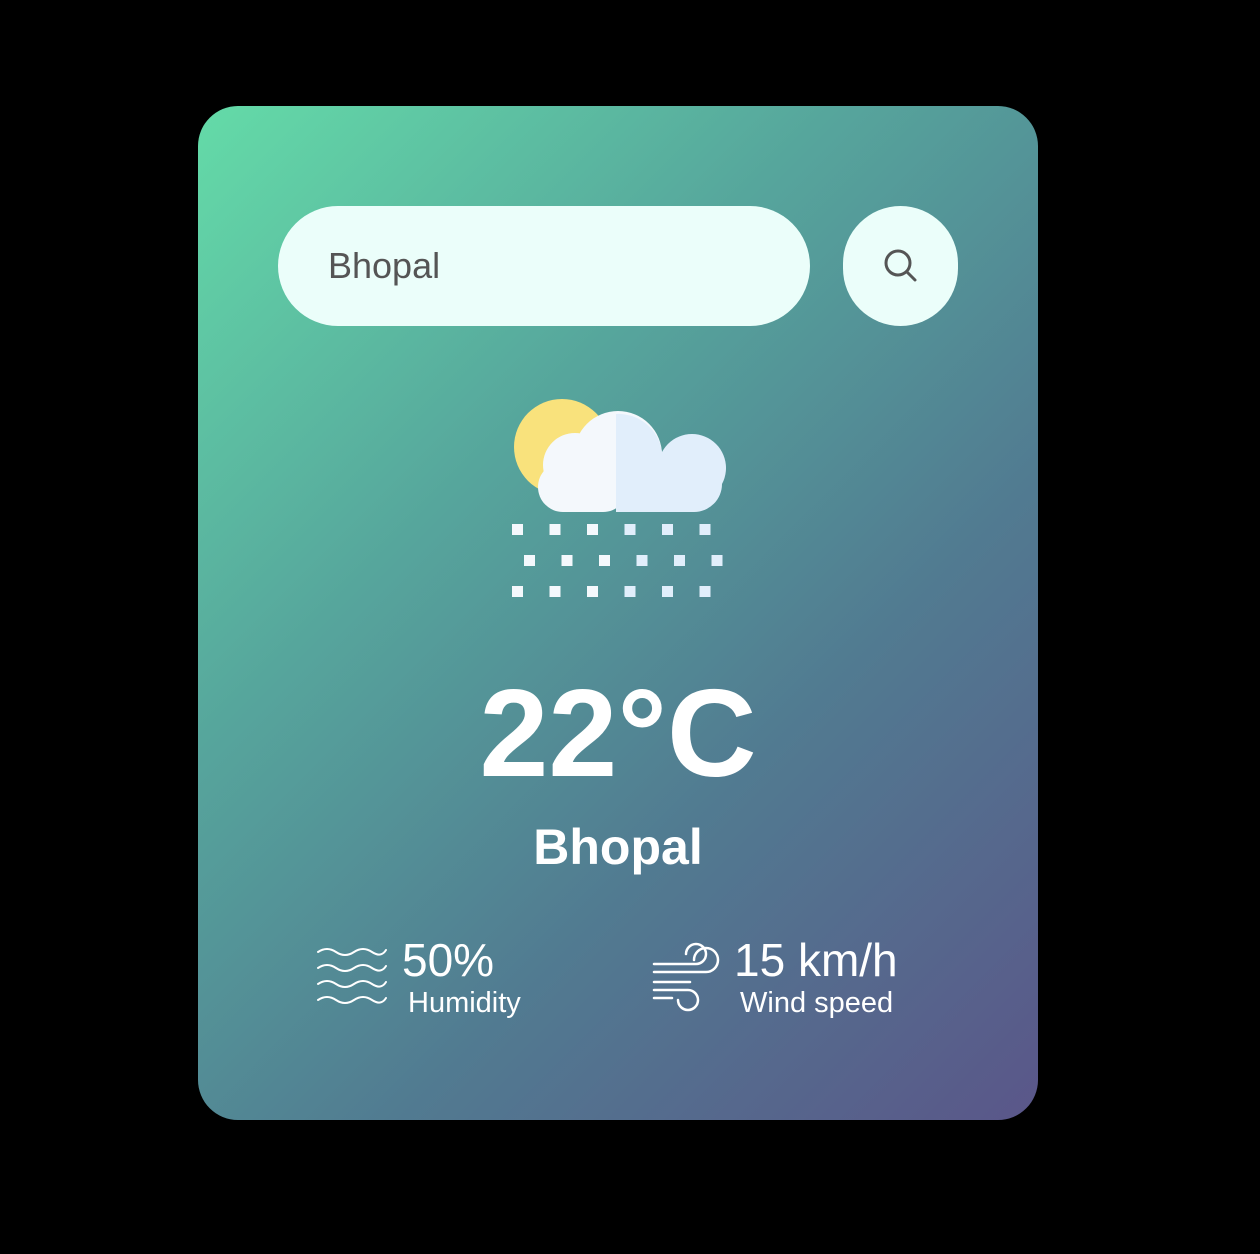  What do you see at coordinates (352, 976) in the screenshot?
I see `humidity-waves-icon` at bounding box center [352, 976].